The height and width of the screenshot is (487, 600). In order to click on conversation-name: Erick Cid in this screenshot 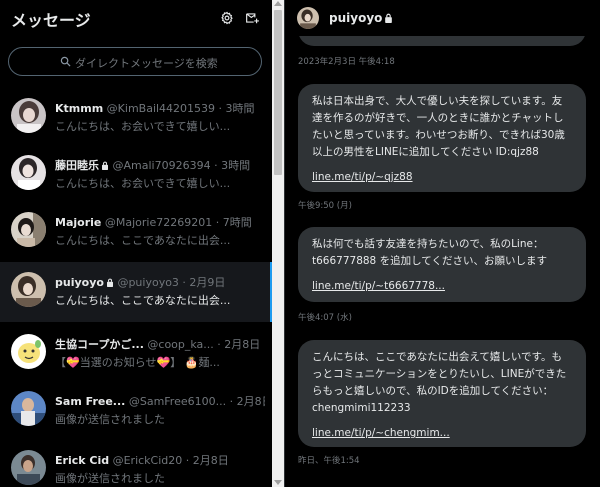, I will do `click(82, 460)`.